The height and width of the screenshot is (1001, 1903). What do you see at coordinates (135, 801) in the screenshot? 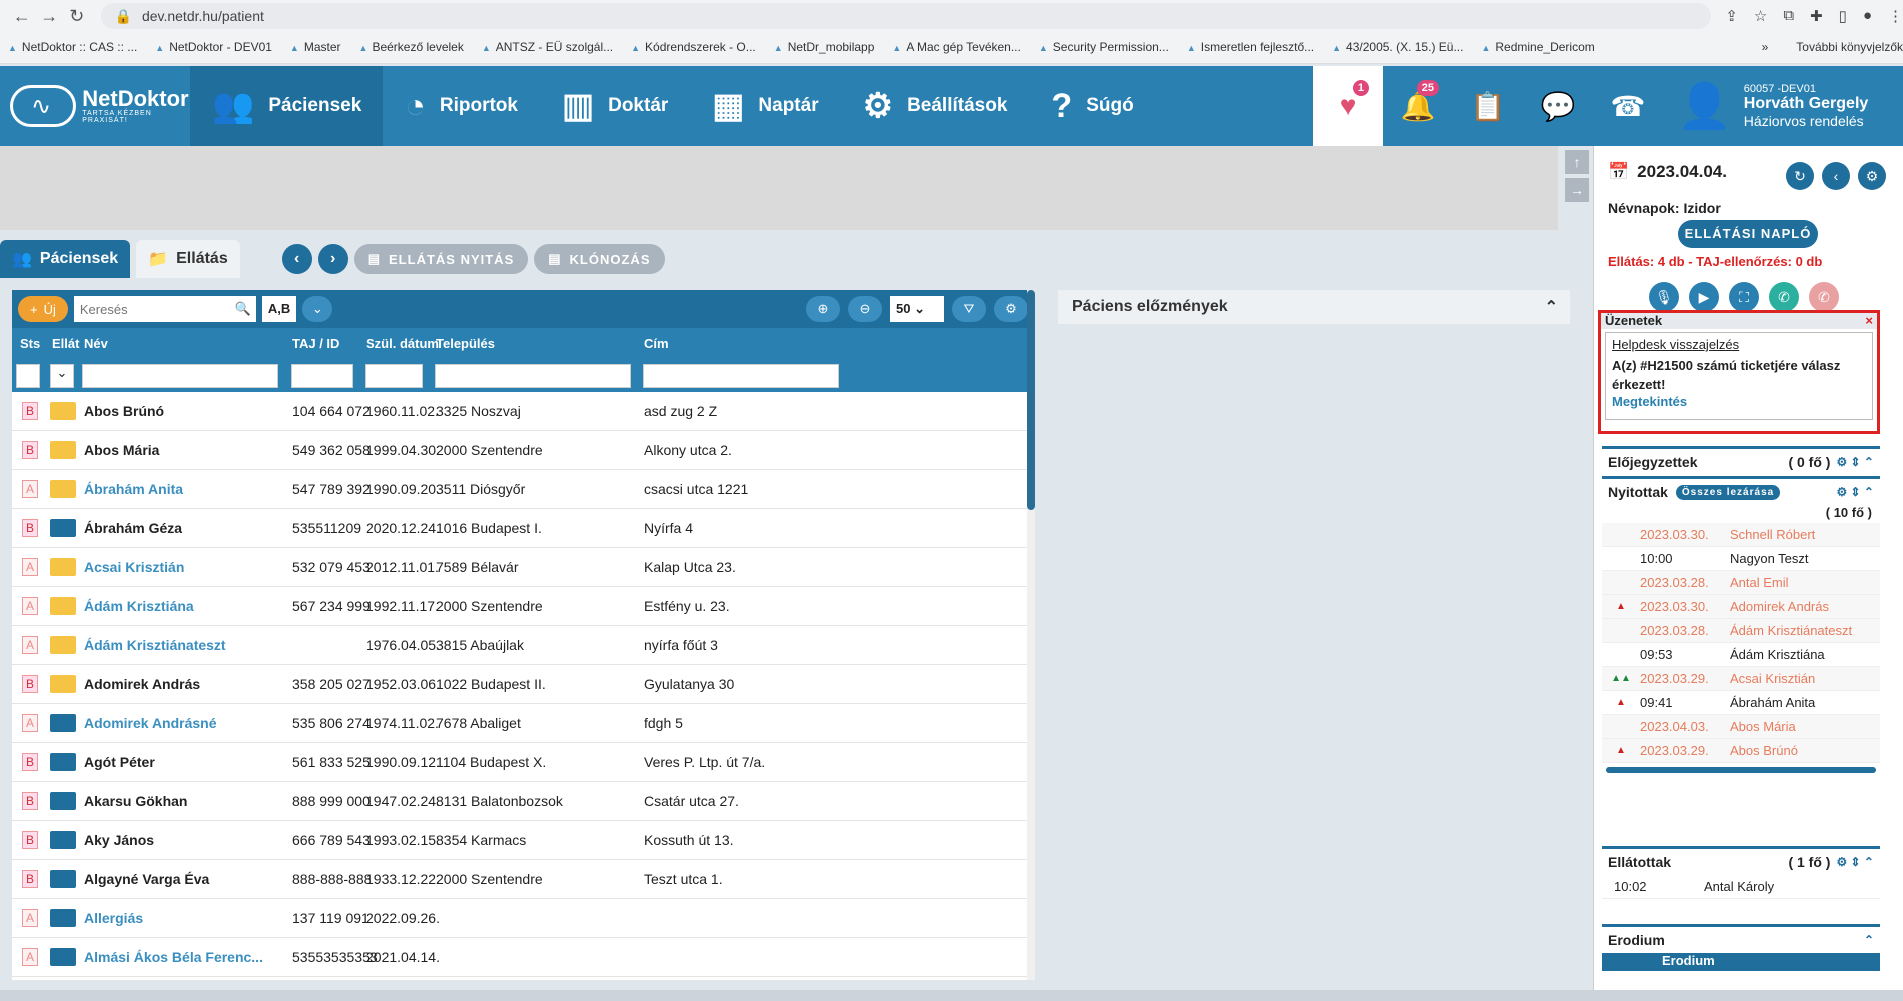
I see `patient-name: Akarsu Gökhan` at bounding box center [135, 801].